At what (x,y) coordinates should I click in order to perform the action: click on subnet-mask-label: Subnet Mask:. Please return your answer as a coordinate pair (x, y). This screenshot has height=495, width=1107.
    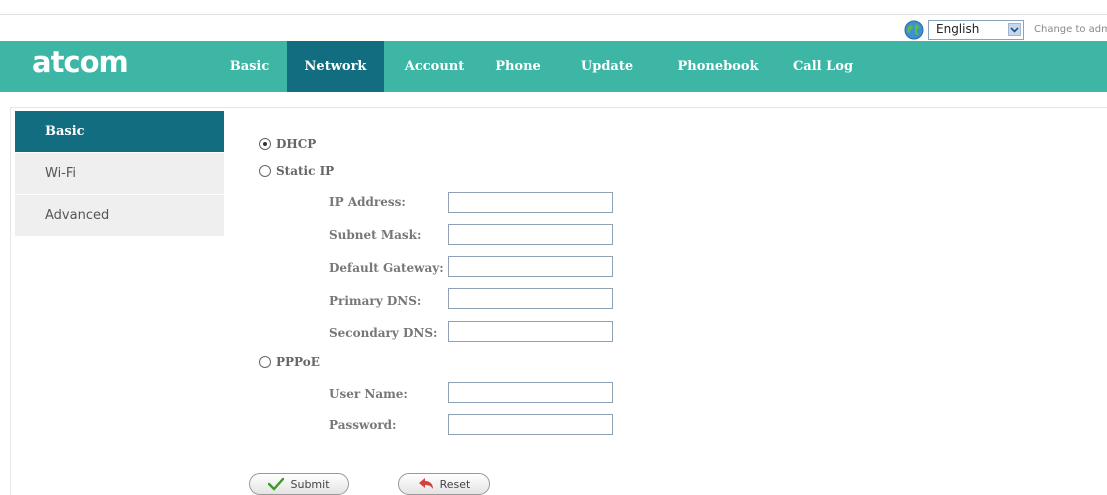
    Looking at the image, I should click on (375, 235).